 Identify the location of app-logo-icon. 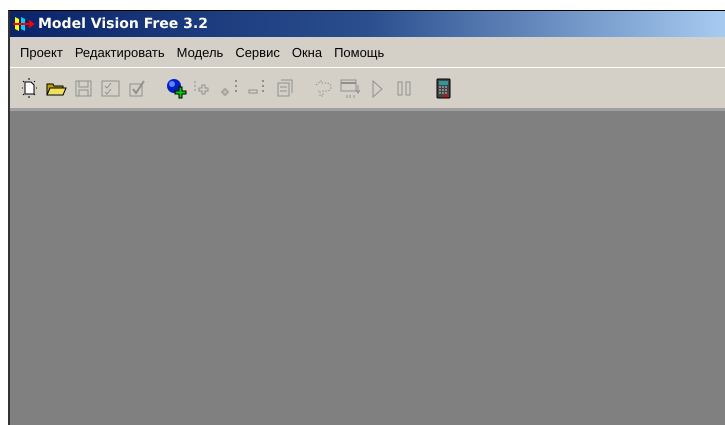
(24, 24).